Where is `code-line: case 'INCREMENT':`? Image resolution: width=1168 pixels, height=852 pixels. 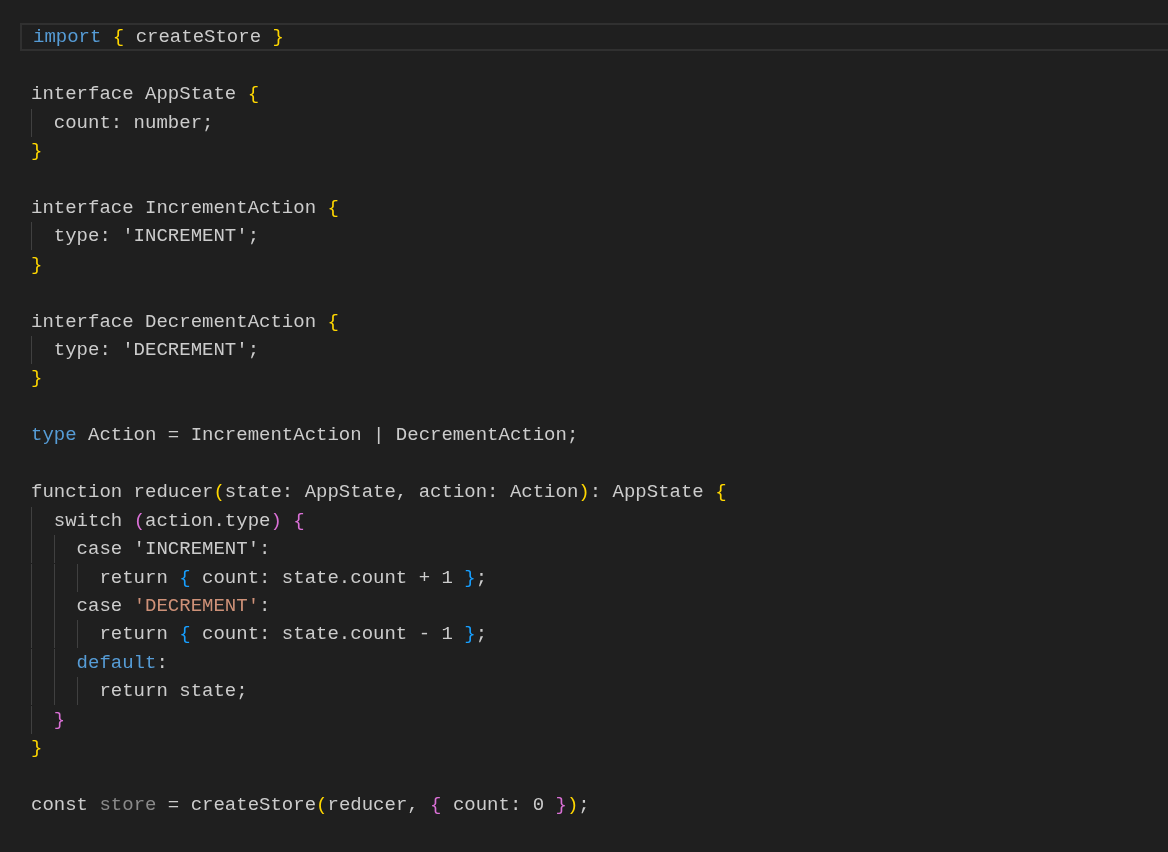 code-line: case 'INCREMENT': is located at coordinates (151, 549).